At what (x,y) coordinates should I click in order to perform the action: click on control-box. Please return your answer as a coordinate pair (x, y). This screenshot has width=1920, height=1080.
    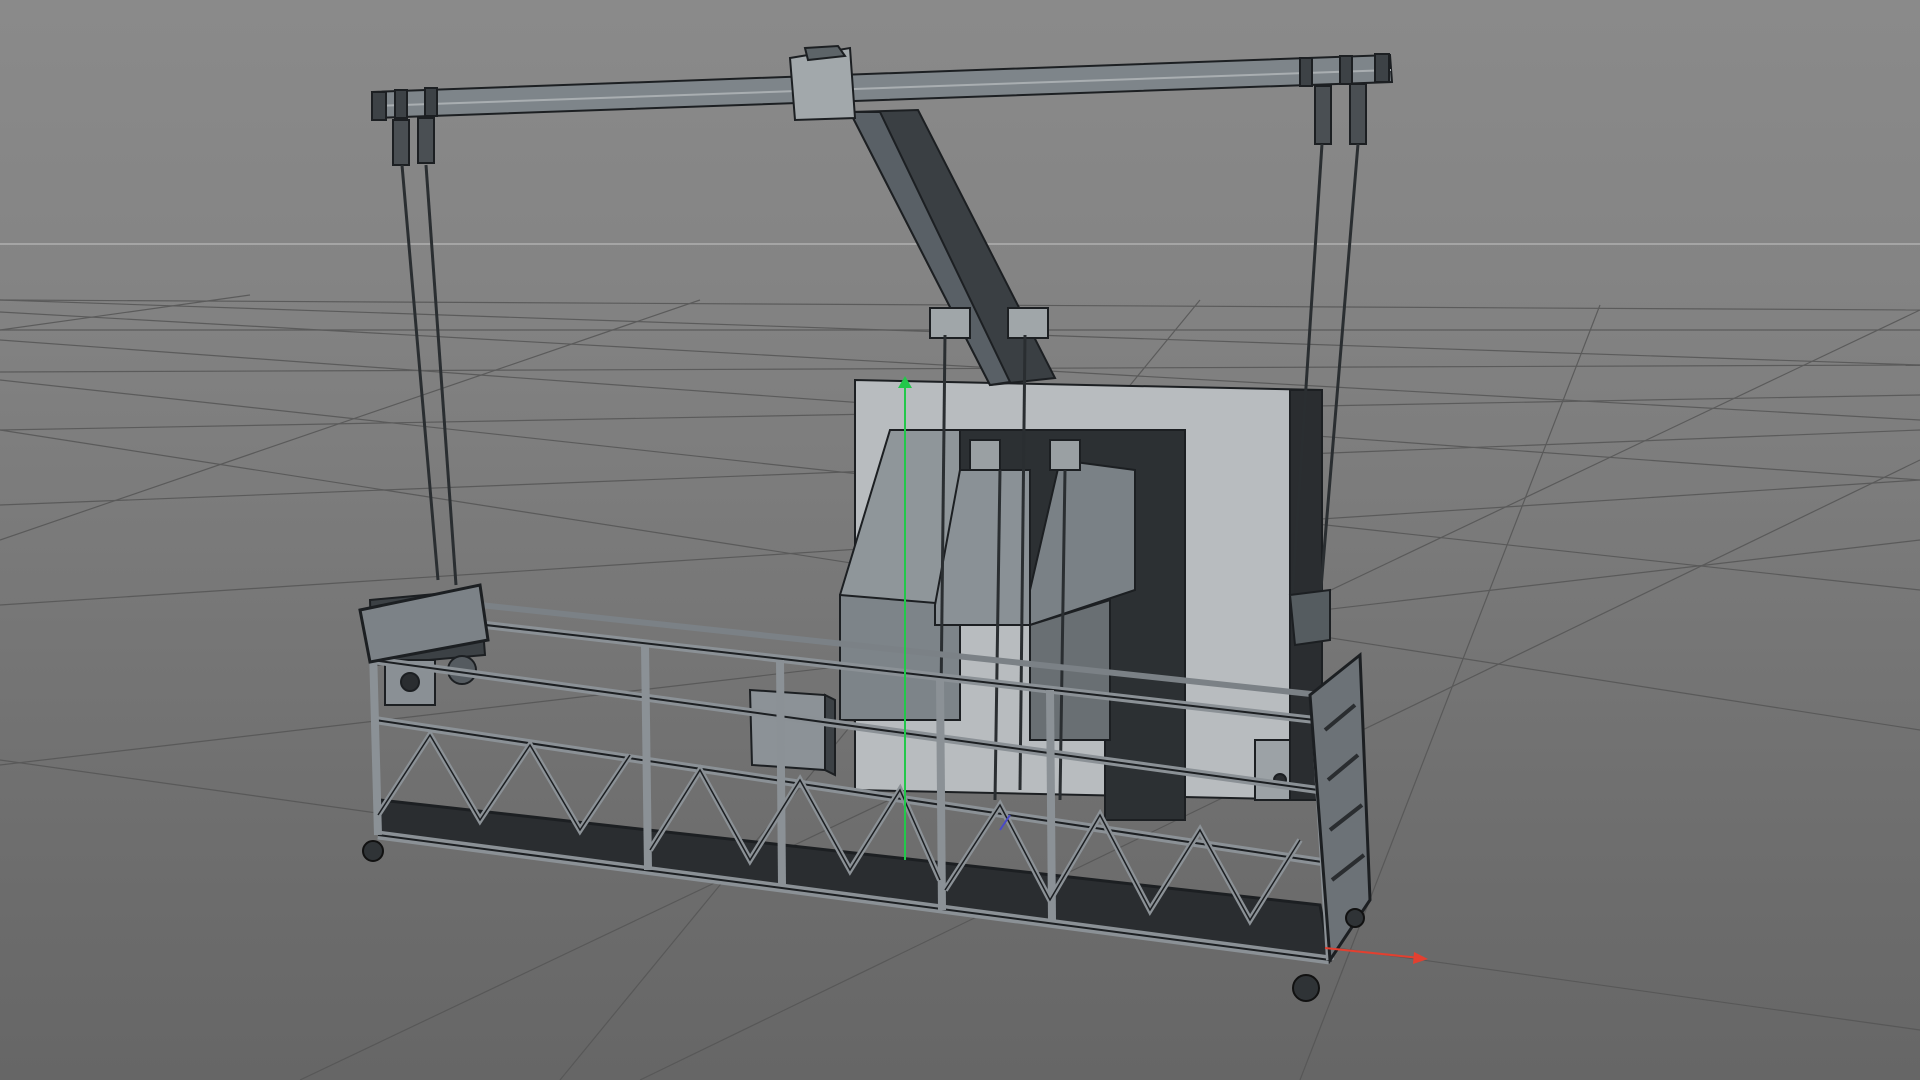
    Looking at the image, I should click on (792, 732).